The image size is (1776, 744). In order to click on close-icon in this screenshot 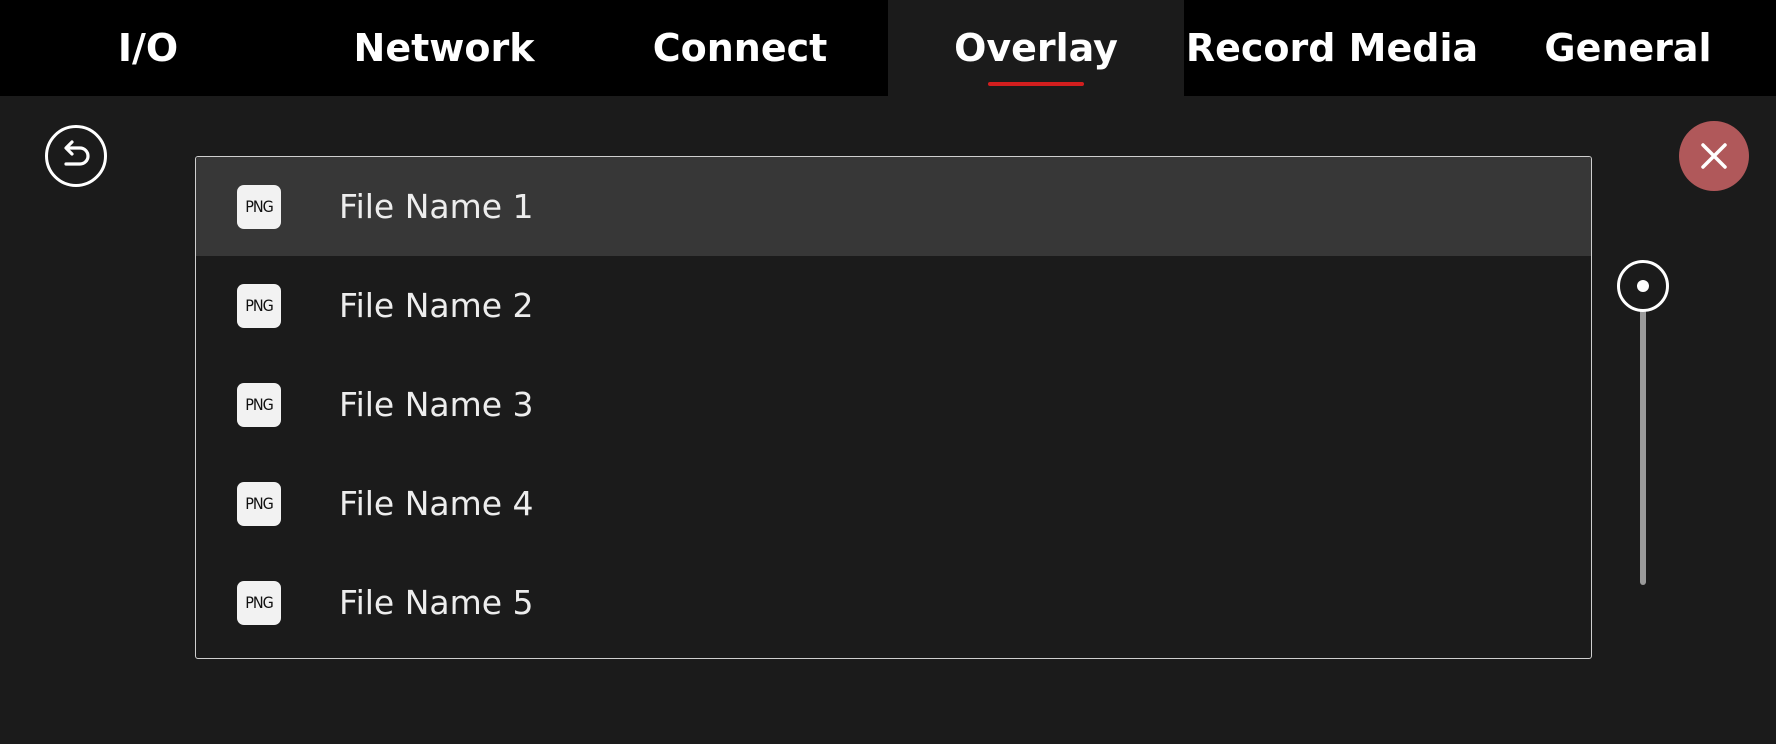, I will do `click(1714, 156)`.